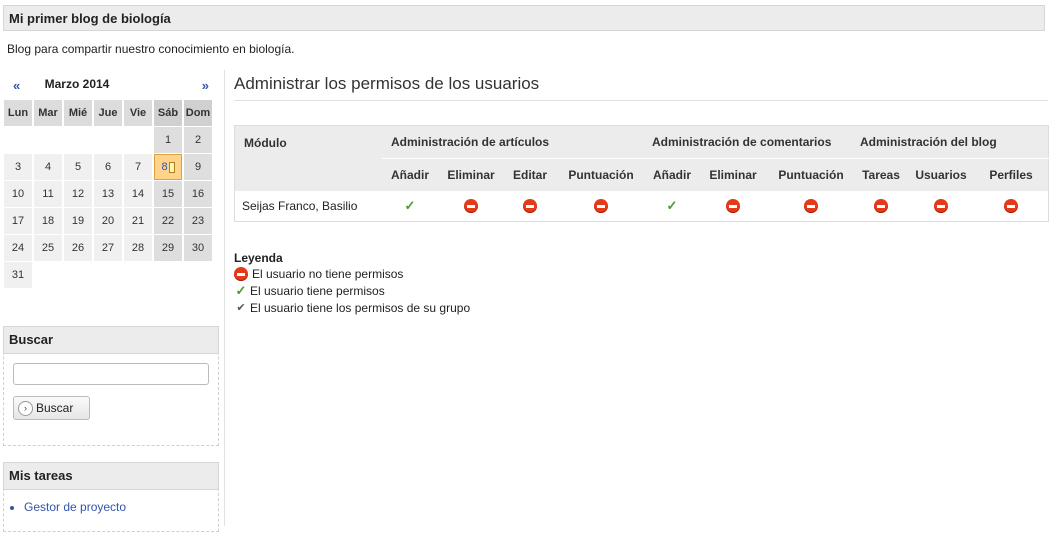  Describe the element at coordinates (25, 408) in the screenshot. I see `chevron-right-icon: ›` at that location.